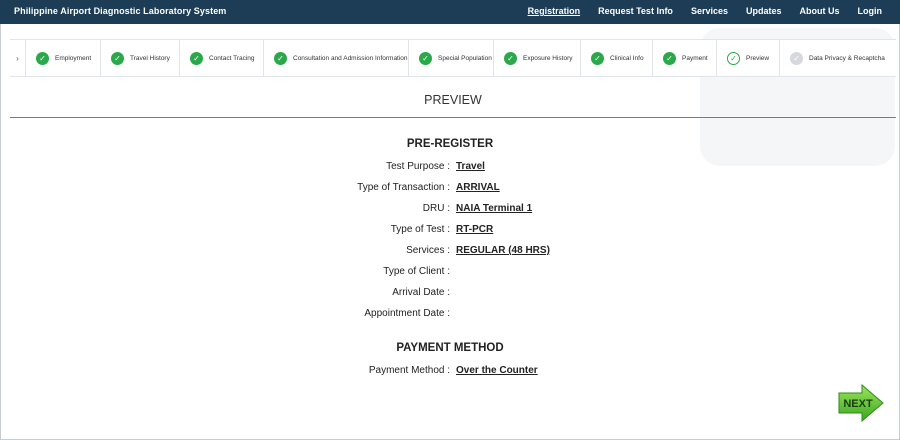  What do you see at coordinates (494, 208) in the screenshot?
I see `field-value: NAIA Terminal 1` at bounding box center [494, 208].